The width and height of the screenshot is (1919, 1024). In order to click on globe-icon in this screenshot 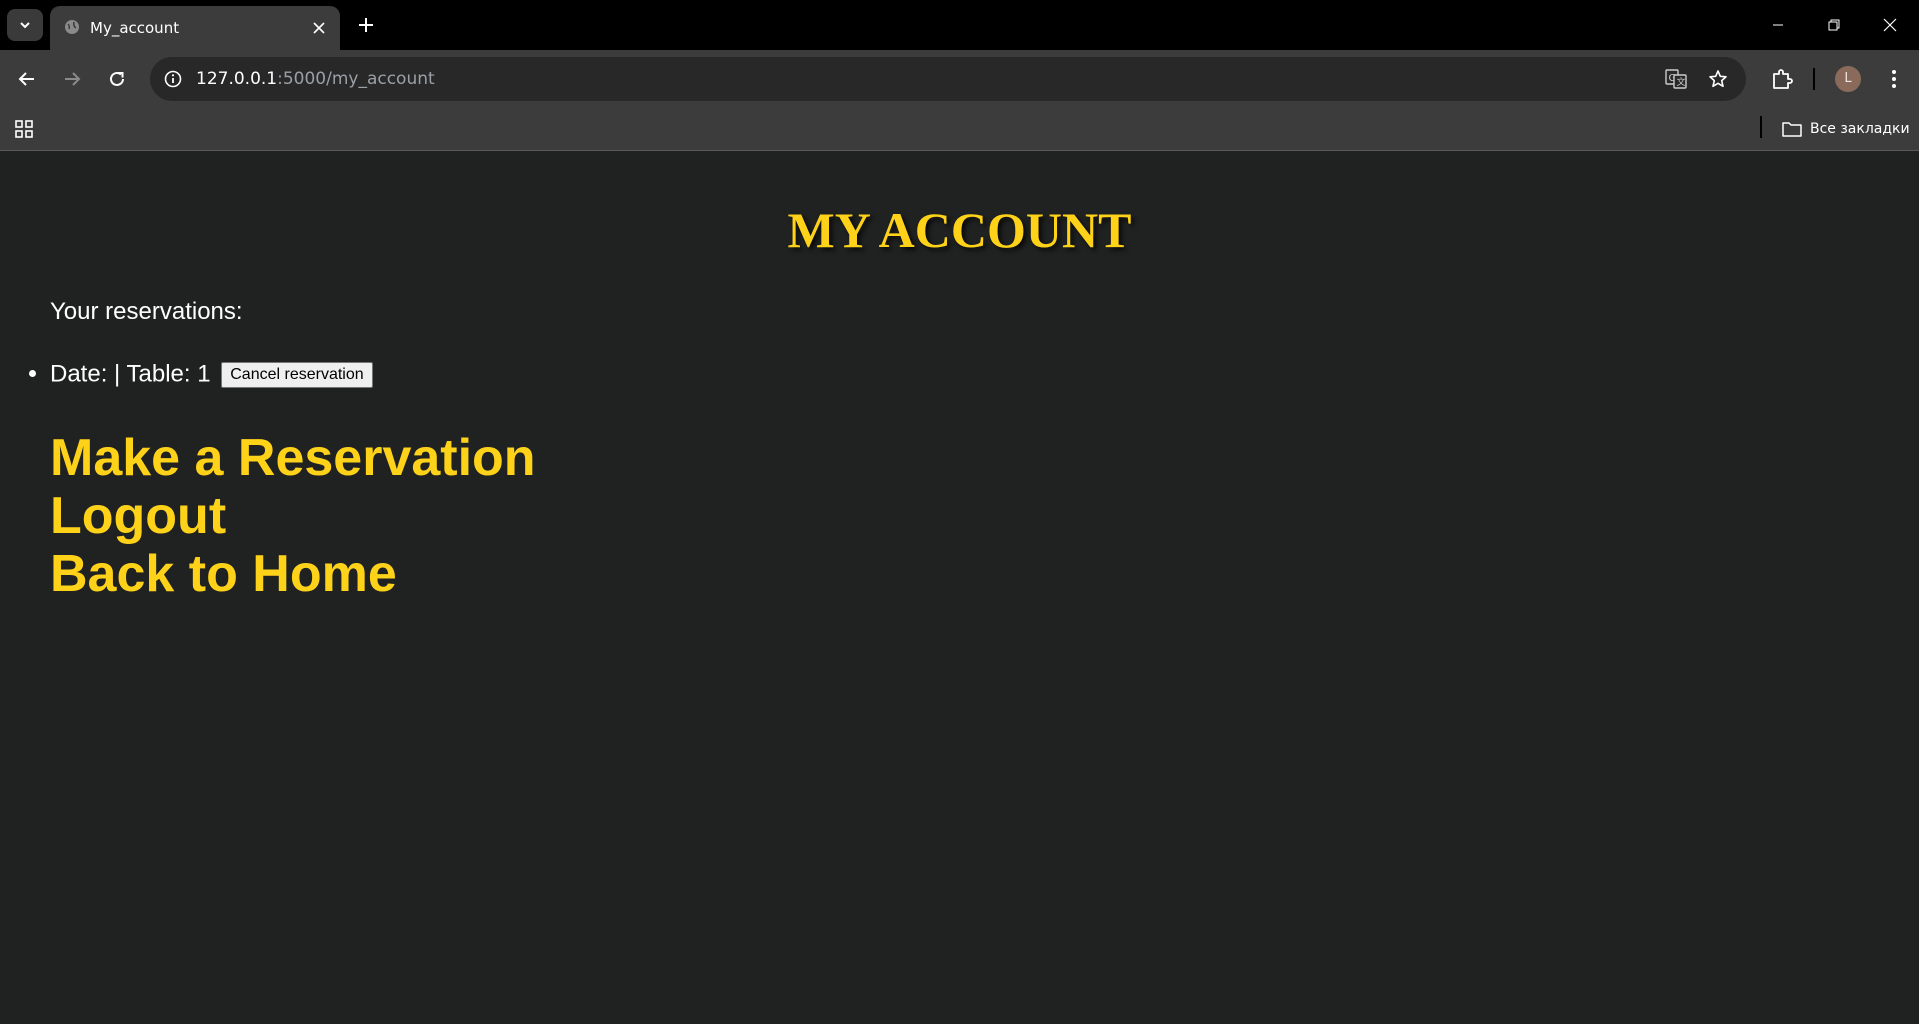, I will do `click(72, 27)`.